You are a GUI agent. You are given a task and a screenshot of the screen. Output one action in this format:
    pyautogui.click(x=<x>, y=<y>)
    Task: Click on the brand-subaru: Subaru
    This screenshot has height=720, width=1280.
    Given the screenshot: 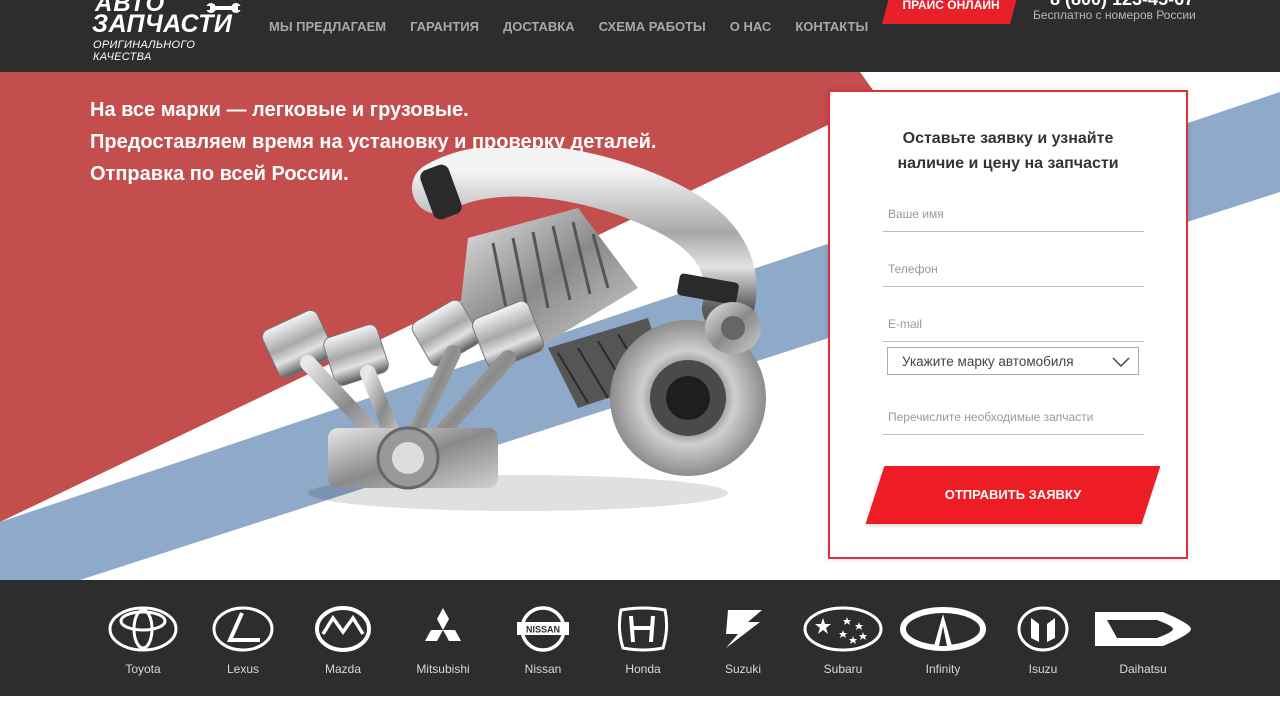 What is the action you would take?
    pyautogui.click(x=843, y=646)
    